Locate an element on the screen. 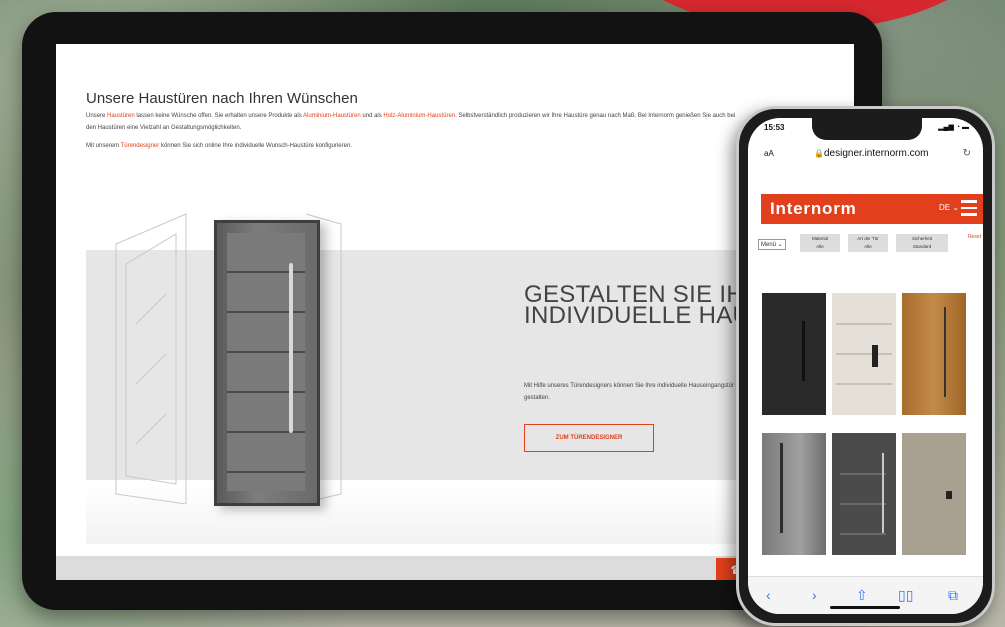 Image resolution: width=1005 pixels, height=627 pixels. language-selector: DE ⌄ is located at coordinates (949, 207).